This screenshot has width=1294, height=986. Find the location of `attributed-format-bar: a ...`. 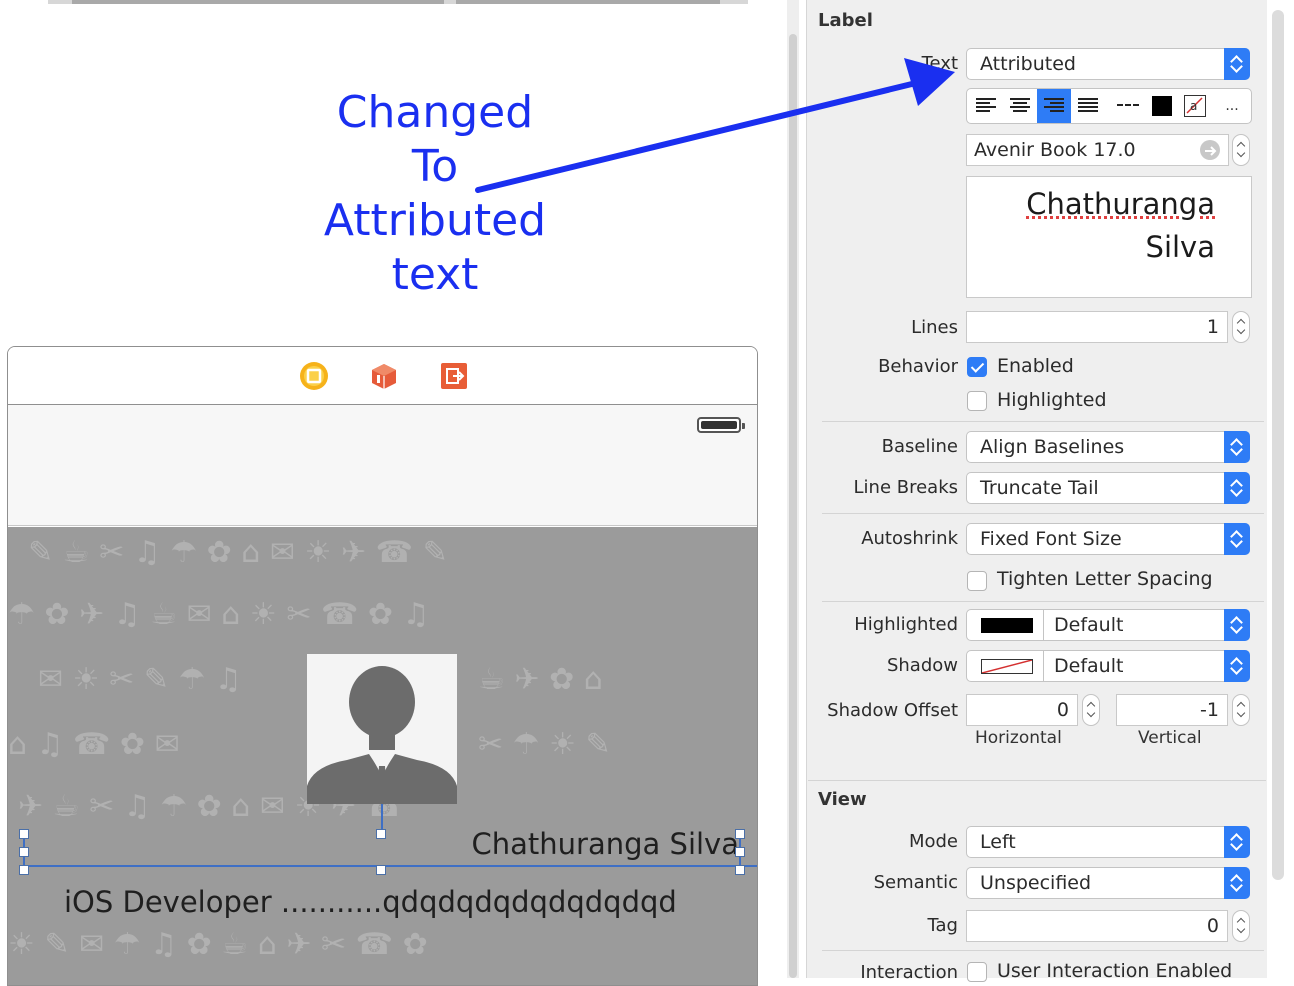

attributed-format-bar: a ... is located at coordinates (1109, 106).